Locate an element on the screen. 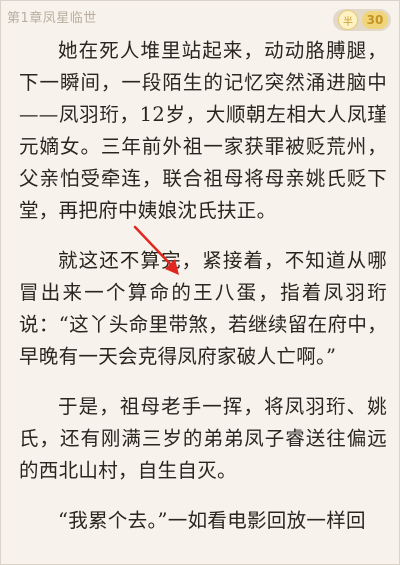 The width and height of the screenshot is (400, 565). coin-balance-badge: 半 30 is located at coordinates (362, 20).